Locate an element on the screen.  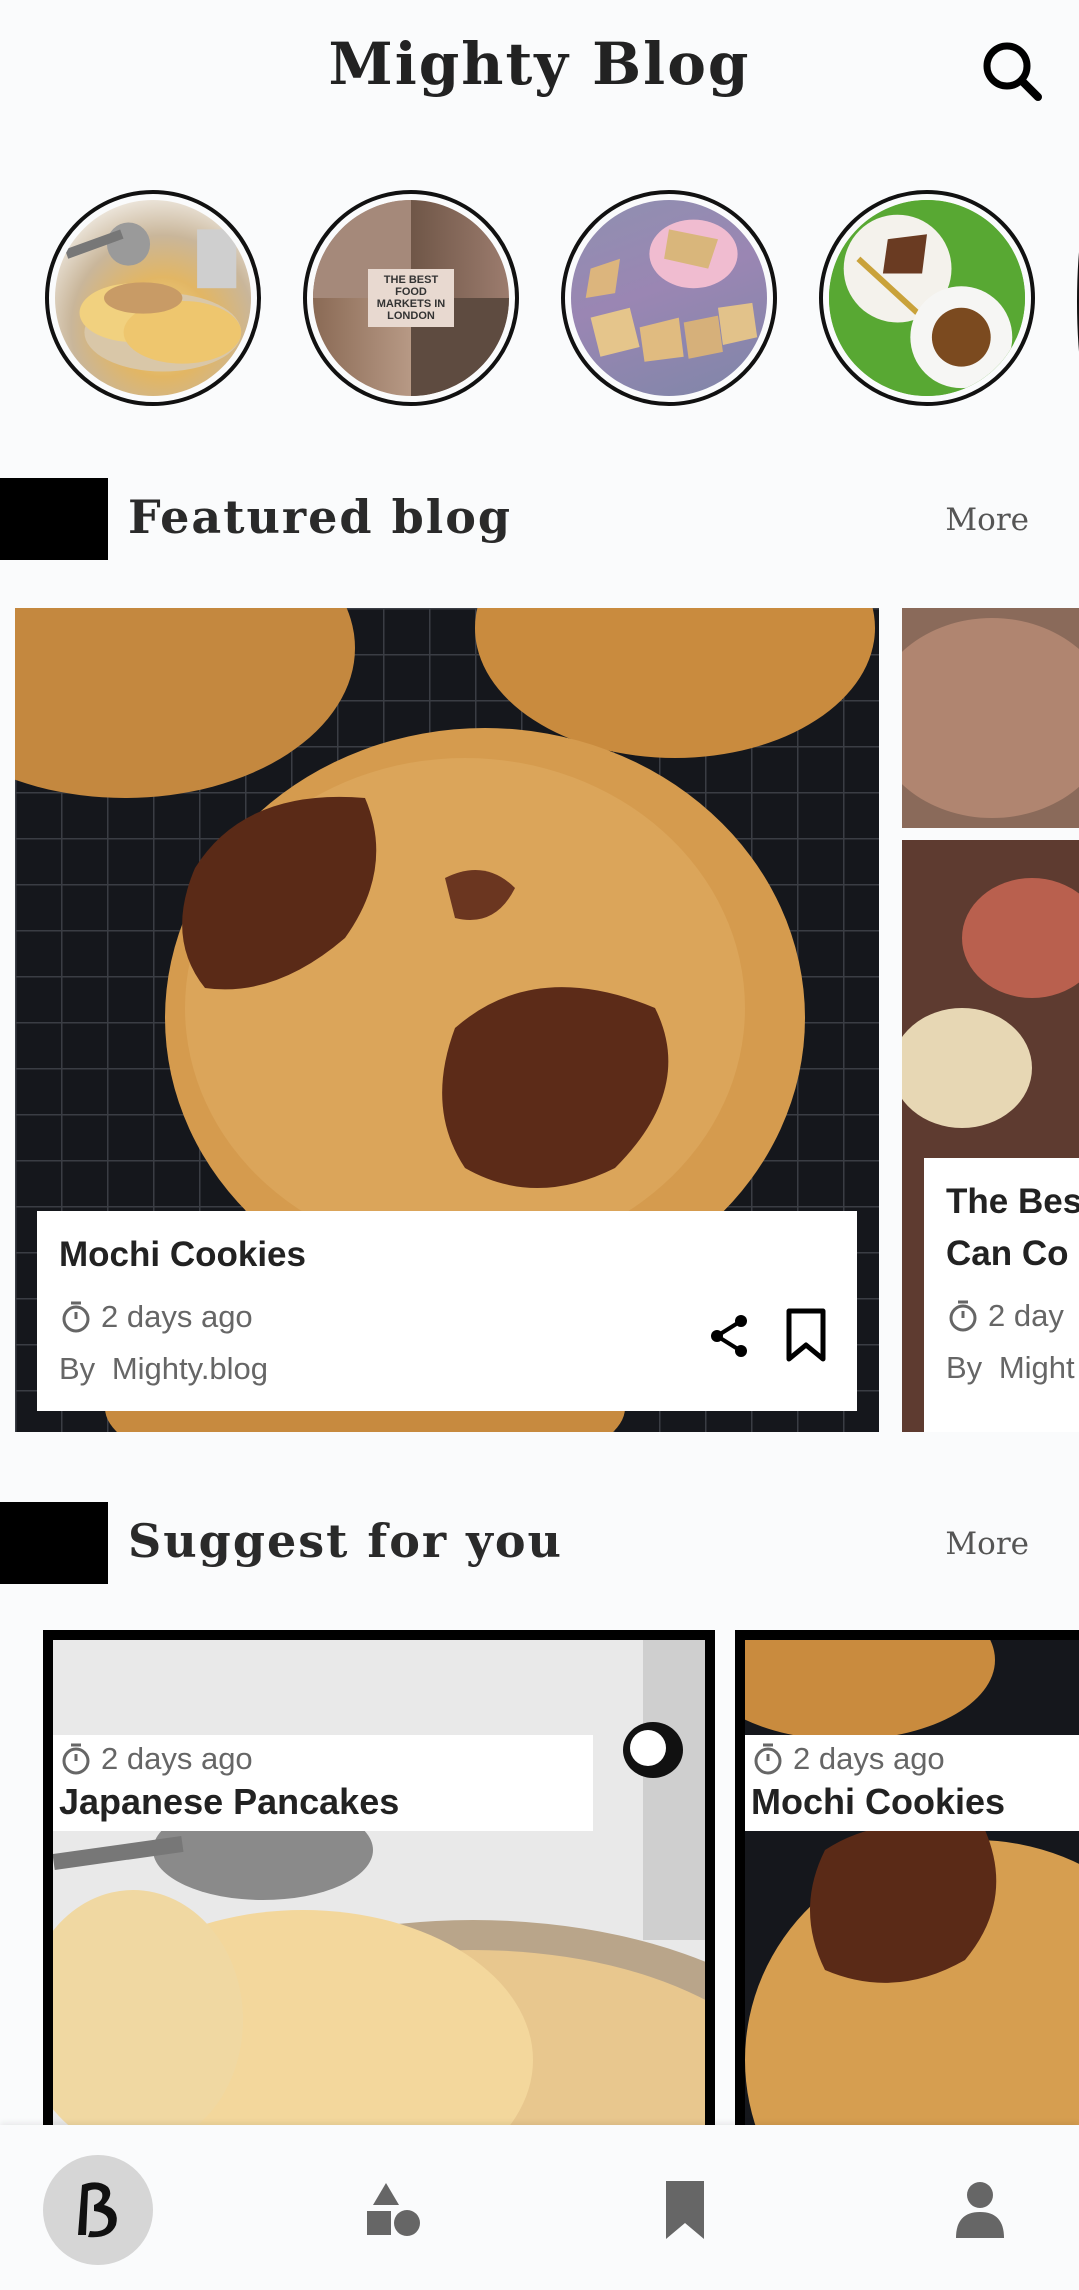
profile-icon is located at coordinates (980, 2210).